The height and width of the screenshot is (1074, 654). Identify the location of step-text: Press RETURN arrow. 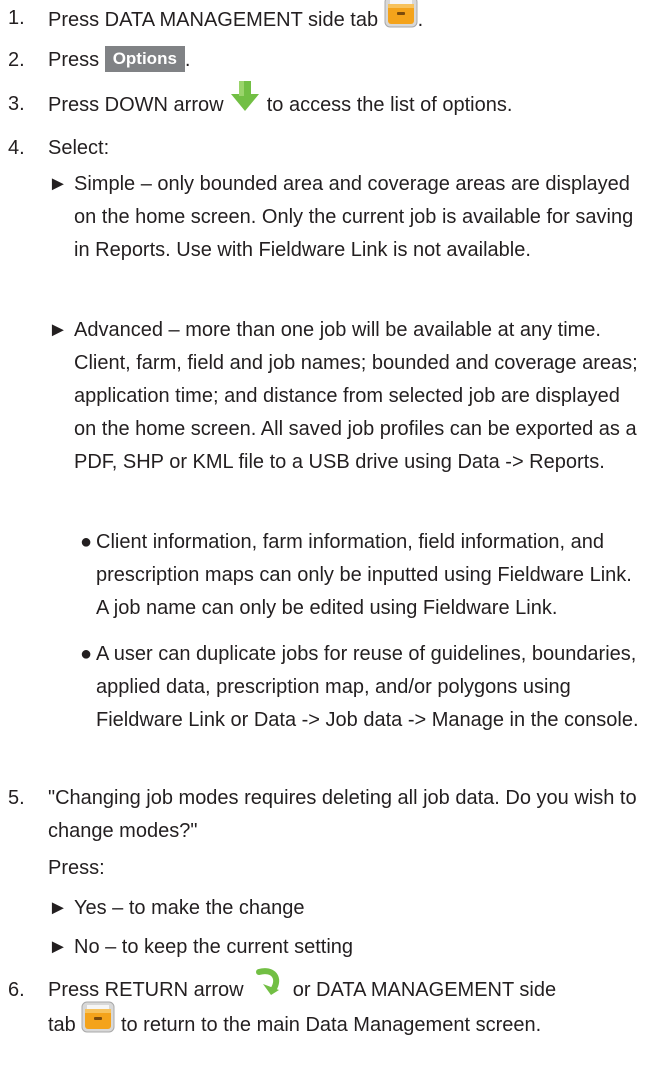
(146, 990).